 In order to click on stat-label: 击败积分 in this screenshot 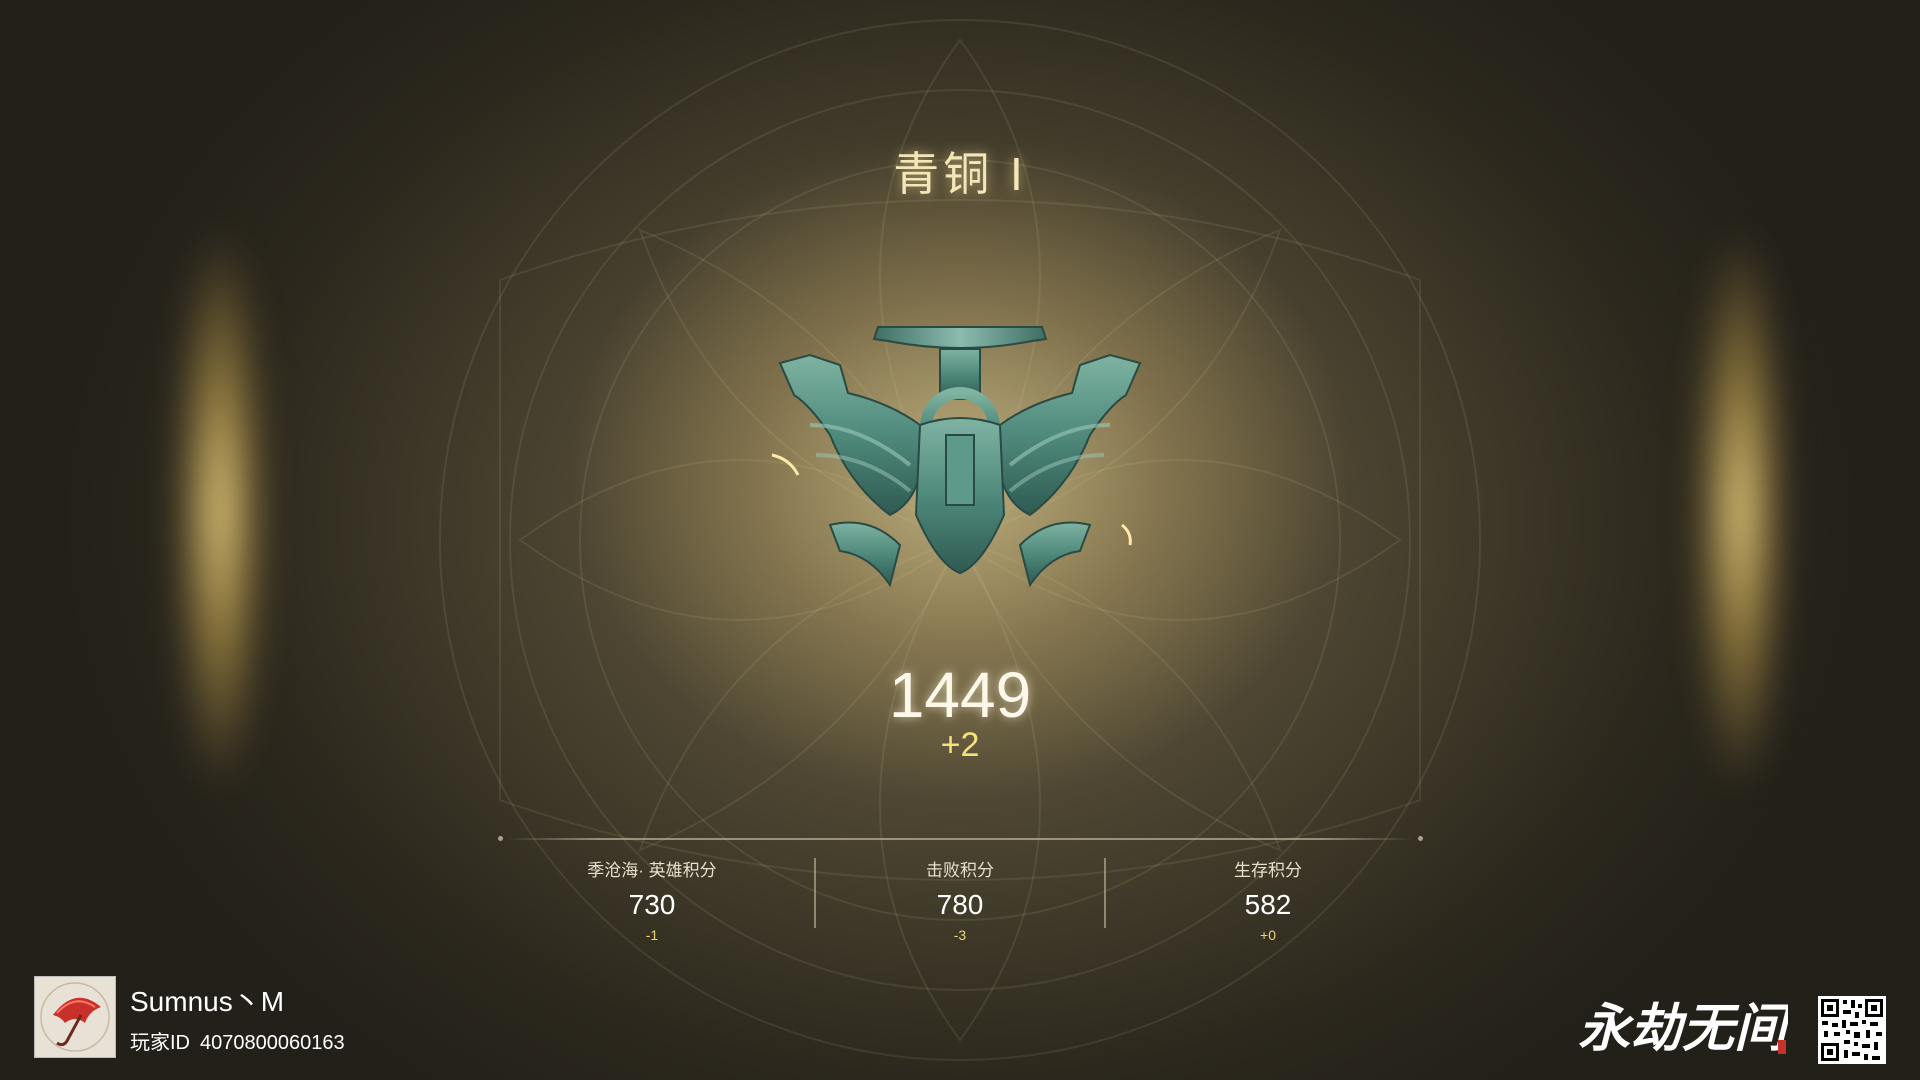, I will do `click(960, 870)`.